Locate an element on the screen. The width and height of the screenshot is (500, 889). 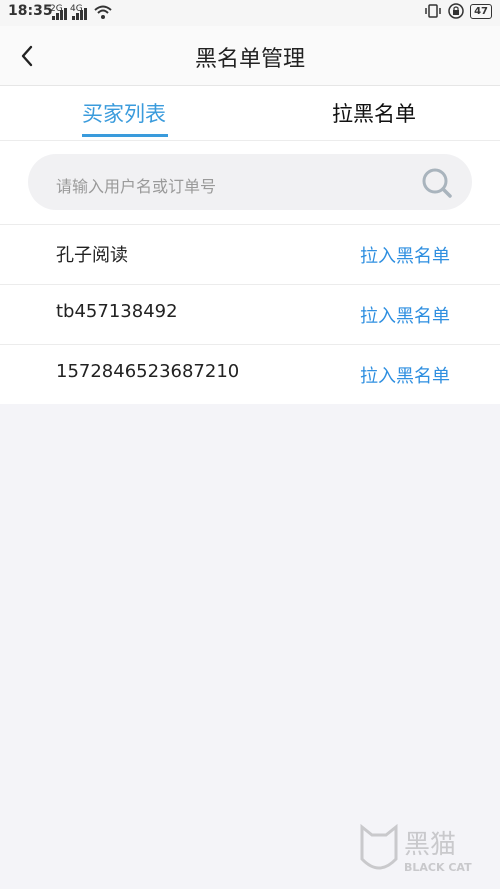
tab-bar: 买家列表 拉黑名单 is located at coordinates (250, 113).